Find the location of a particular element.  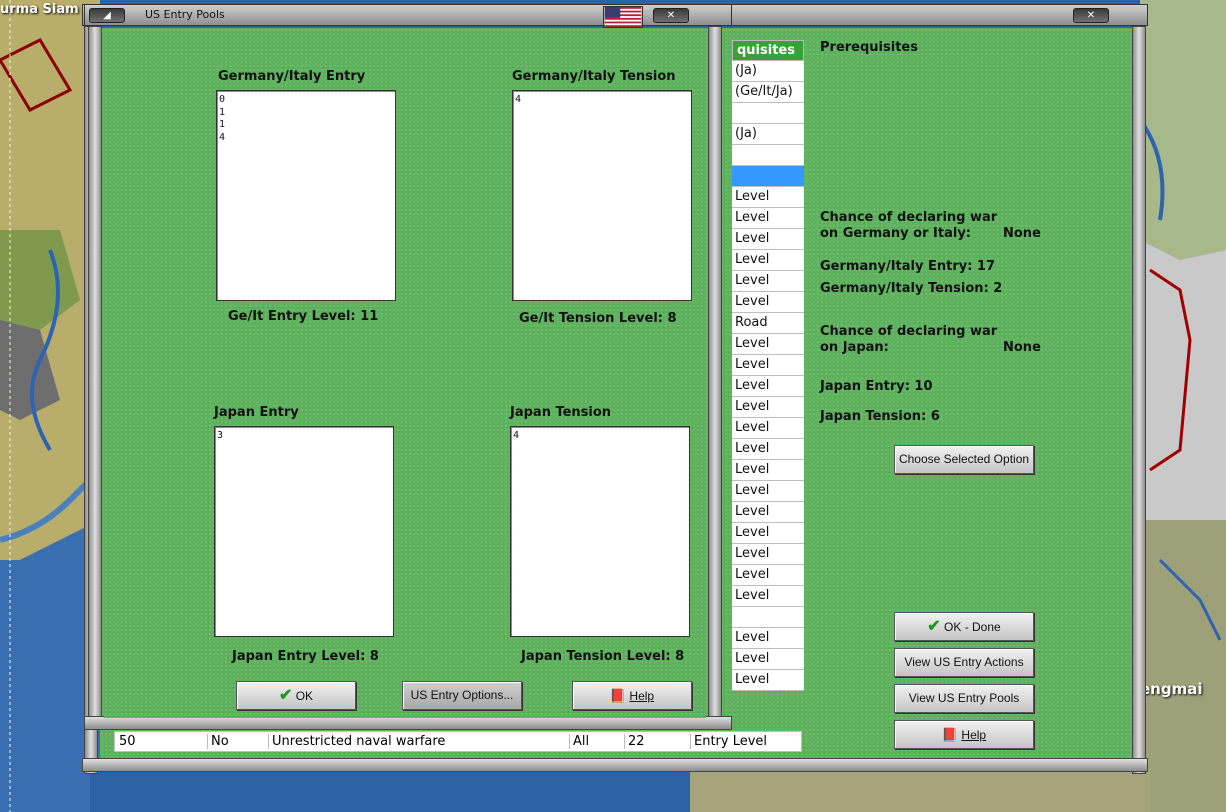

chance-ge-label-2: on Germany or Italy: is located at coordinates (896, 233).